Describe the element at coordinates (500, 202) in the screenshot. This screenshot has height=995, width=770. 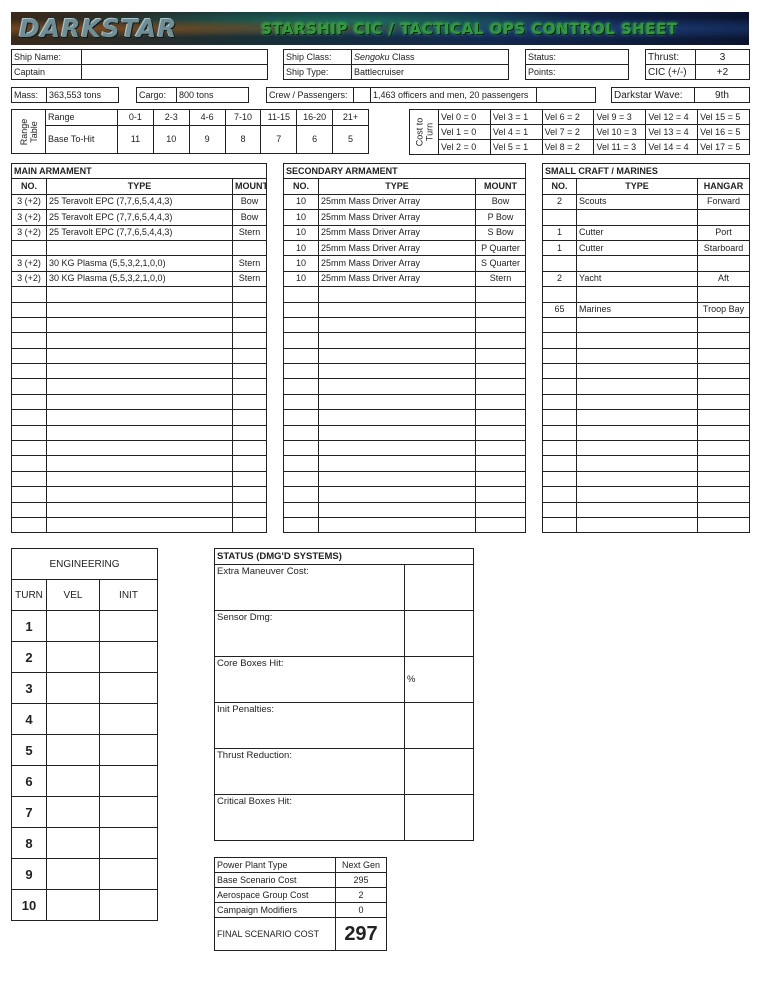
I see `secondary-armament-mount-cell: Bow` at that location.